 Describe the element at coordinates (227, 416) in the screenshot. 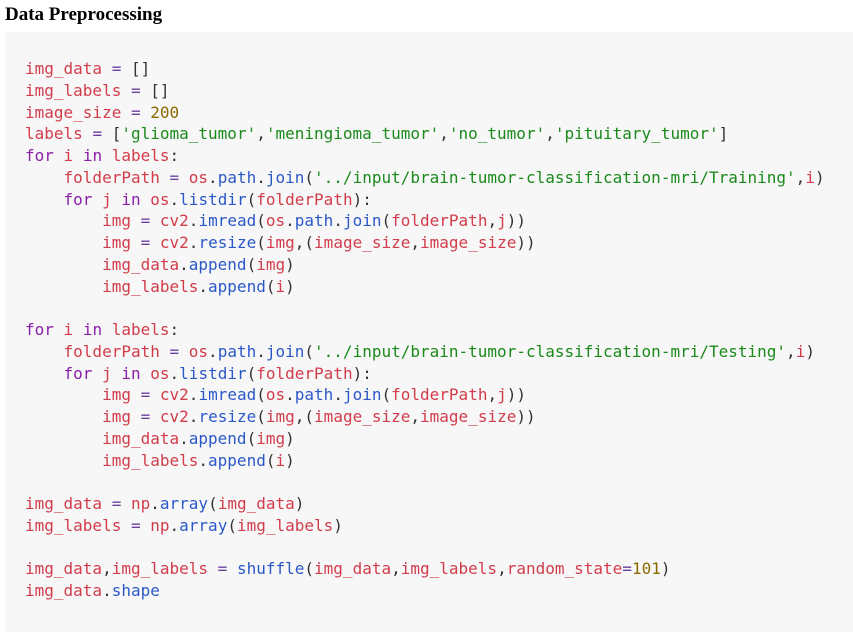

I see `code-token: resize` at that location.